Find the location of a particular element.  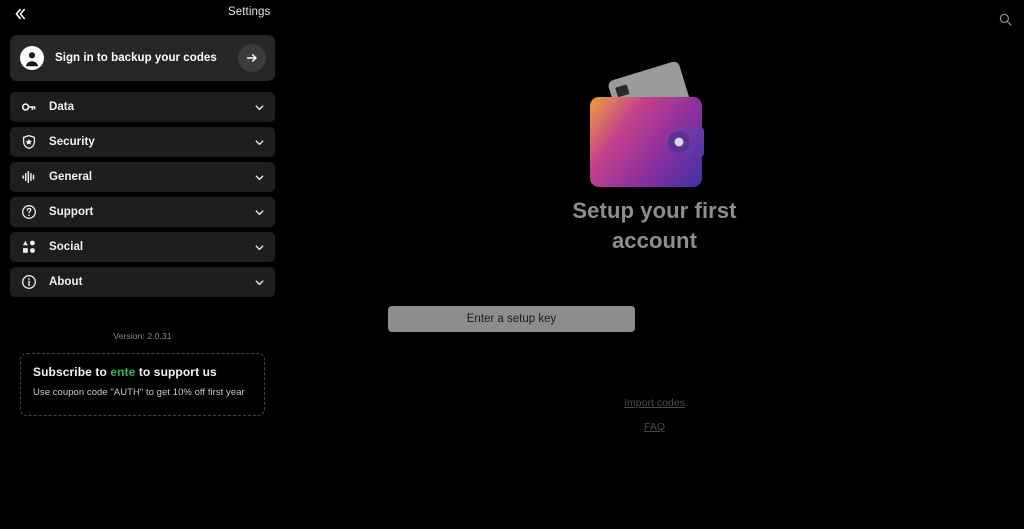

subscribe-title-suffix: to support us is located at coordinates (176, 372).